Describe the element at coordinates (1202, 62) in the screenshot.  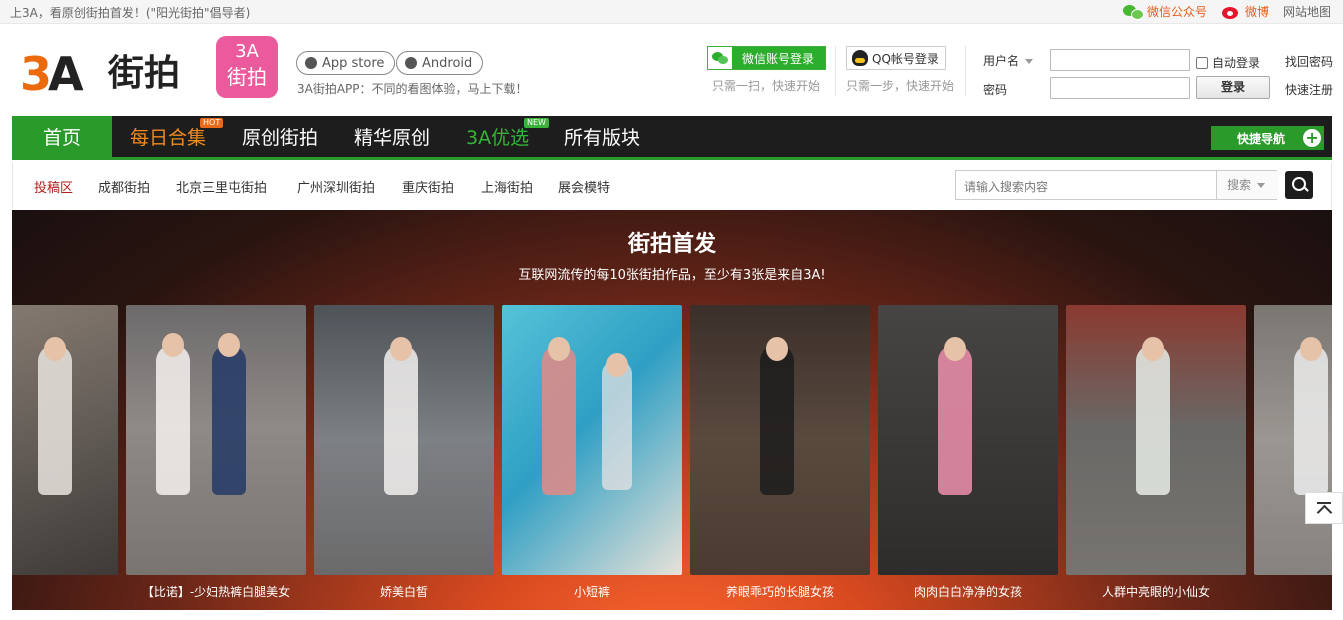
I see `checkbox-box` at that location.